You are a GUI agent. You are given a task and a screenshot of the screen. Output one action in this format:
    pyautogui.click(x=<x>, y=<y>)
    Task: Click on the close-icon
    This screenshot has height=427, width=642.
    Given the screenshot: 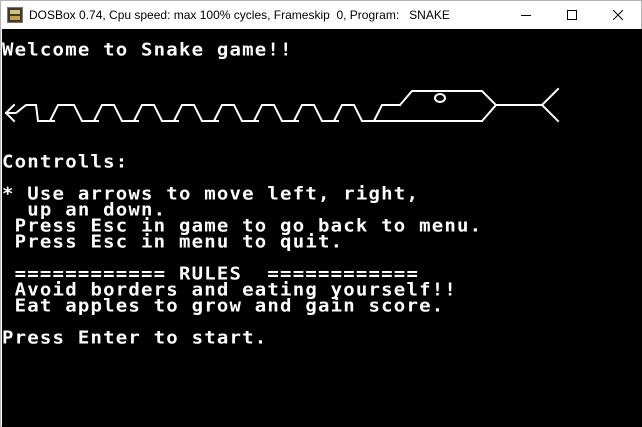 What is the action you would take?
    pyautogui.click(x=618, y=15)
    